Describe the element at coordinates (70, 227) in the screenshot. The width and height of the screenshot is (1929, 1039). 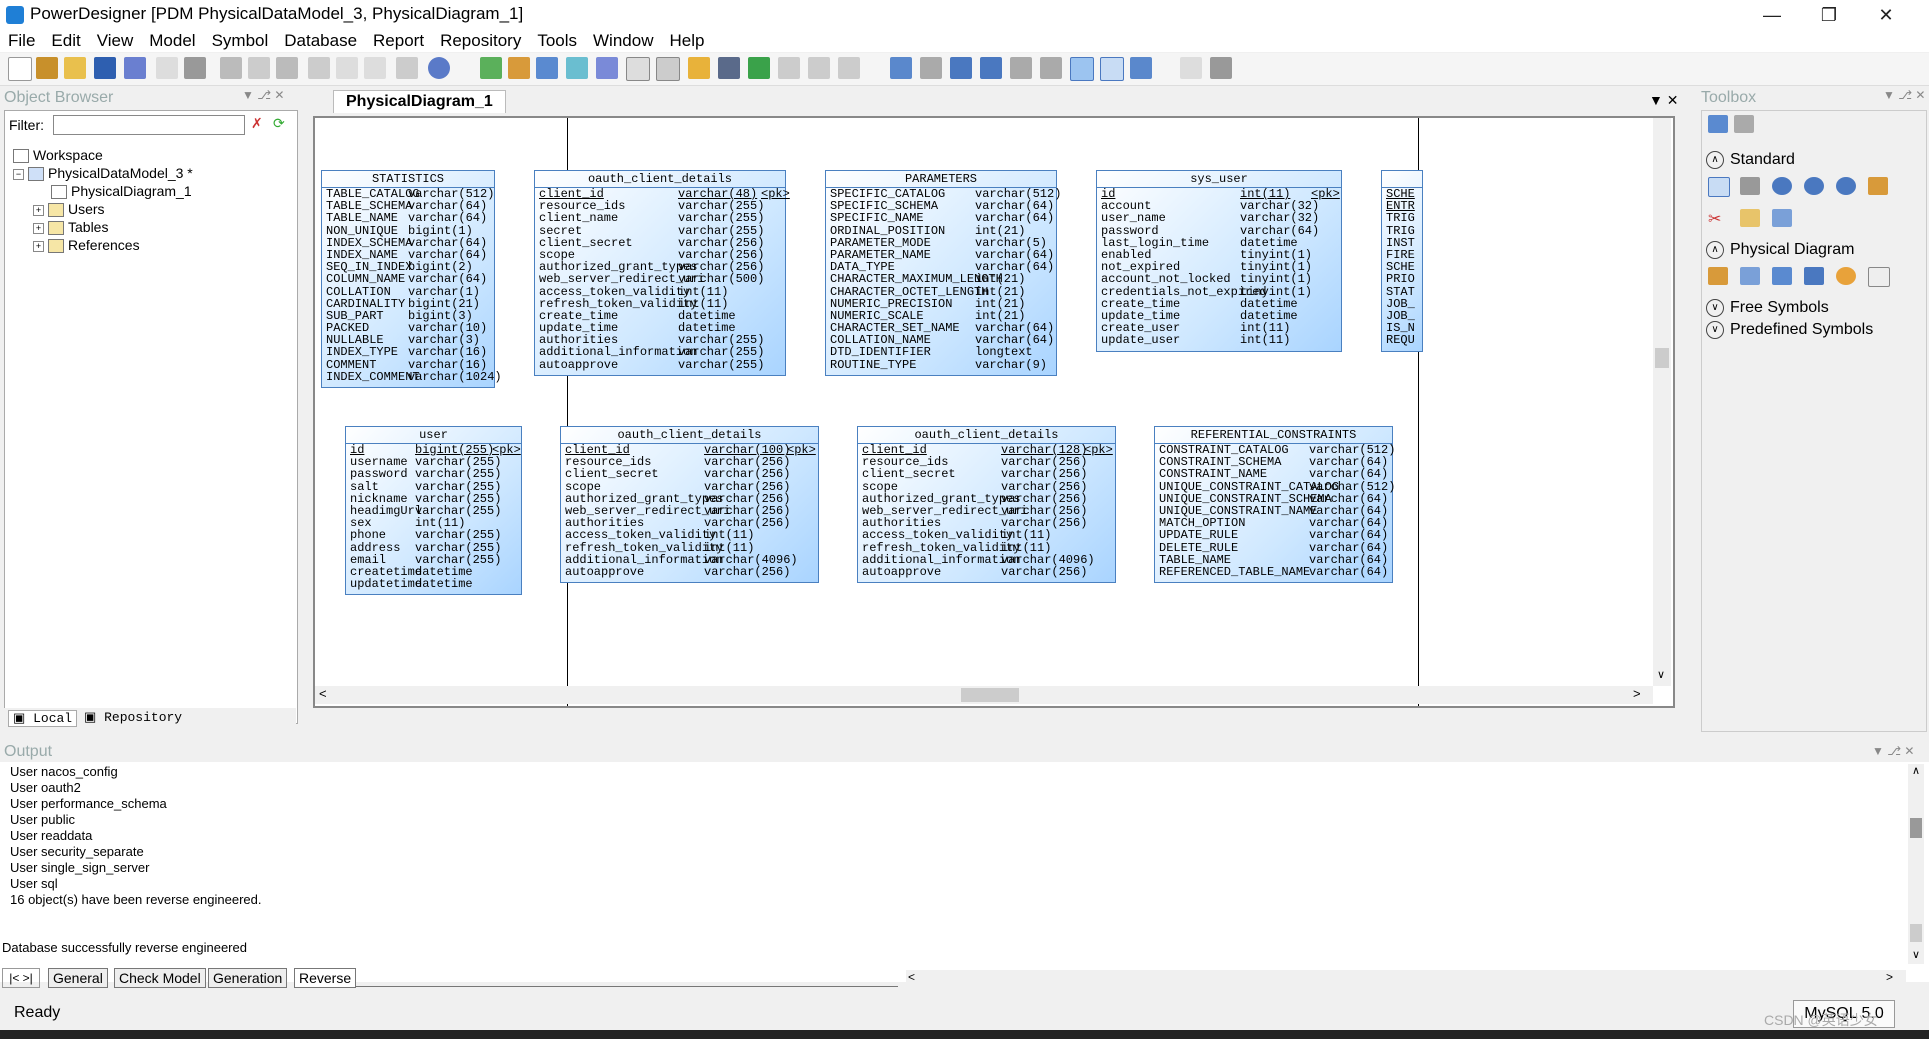
I see `tree-tables: + Tables` at that location.